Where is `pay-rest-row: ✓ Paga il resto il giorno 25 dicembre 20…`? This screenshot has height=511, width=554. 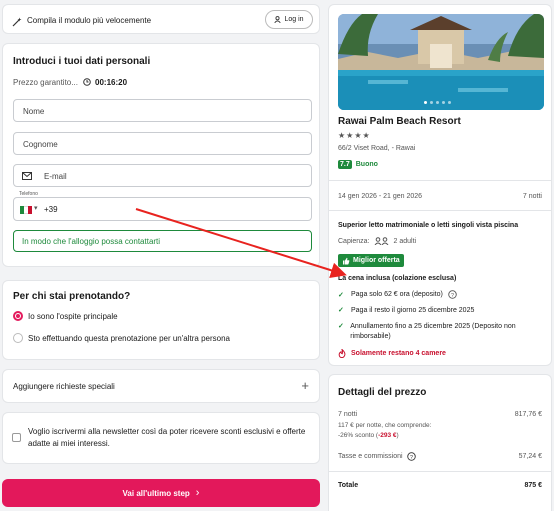 pay-rest-row: ✓ Paga il resto il giorno 25 dicembre 20… is located at coordinates (406, 310).